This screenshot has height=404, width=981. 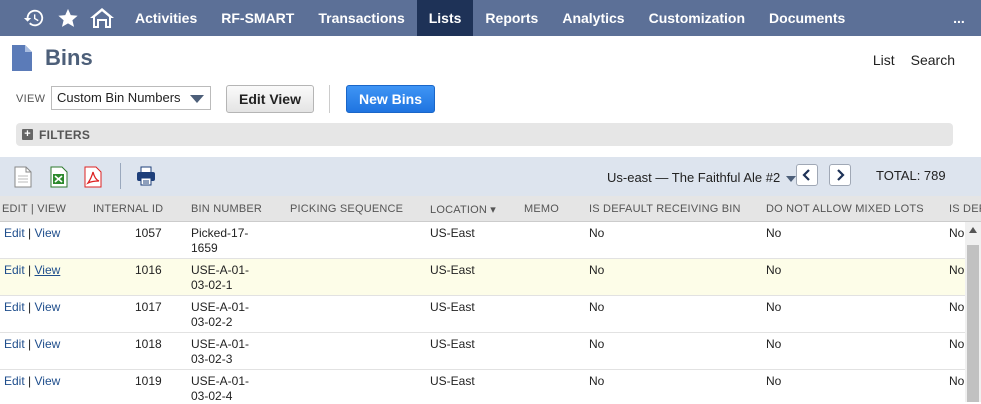 What do you see at coordinates (220, 233) in the screenshot?
I see `cell-bin-number: Picked-17-` at bounding box center [220, 233].